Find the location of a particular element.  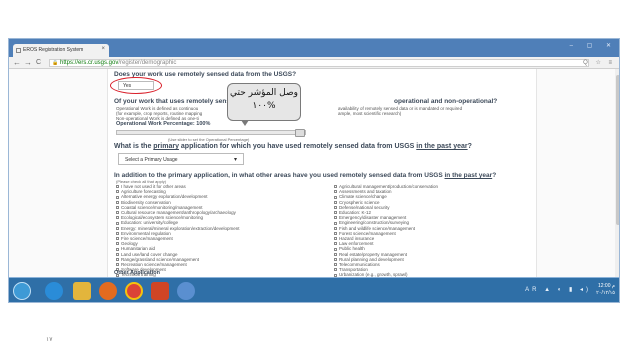

browser-menu-icons: Q ☆ ≡ is located at coordinates (599, 62).